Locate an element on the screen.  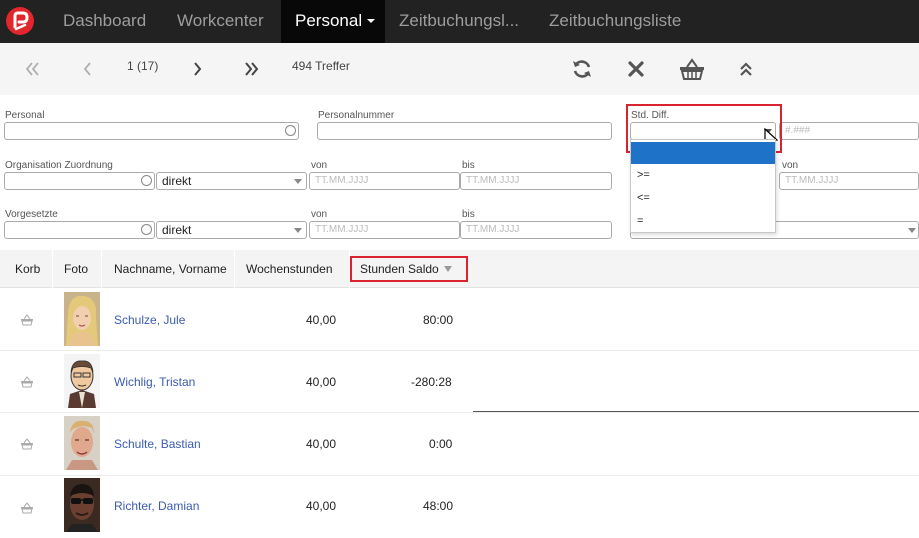
last-page-icon is located at coordinates (252, 69).